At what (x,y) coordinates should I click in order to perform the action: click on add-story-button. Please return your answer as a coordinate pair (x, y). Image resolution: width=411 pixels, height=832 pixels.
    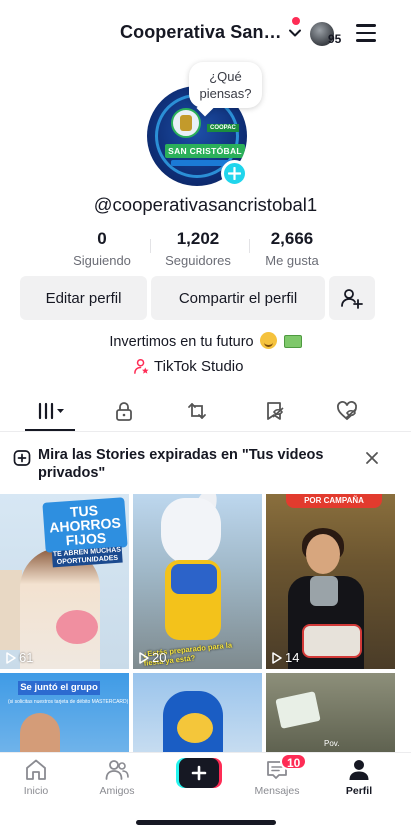
    Looking at the image, I should click on (234, 173).